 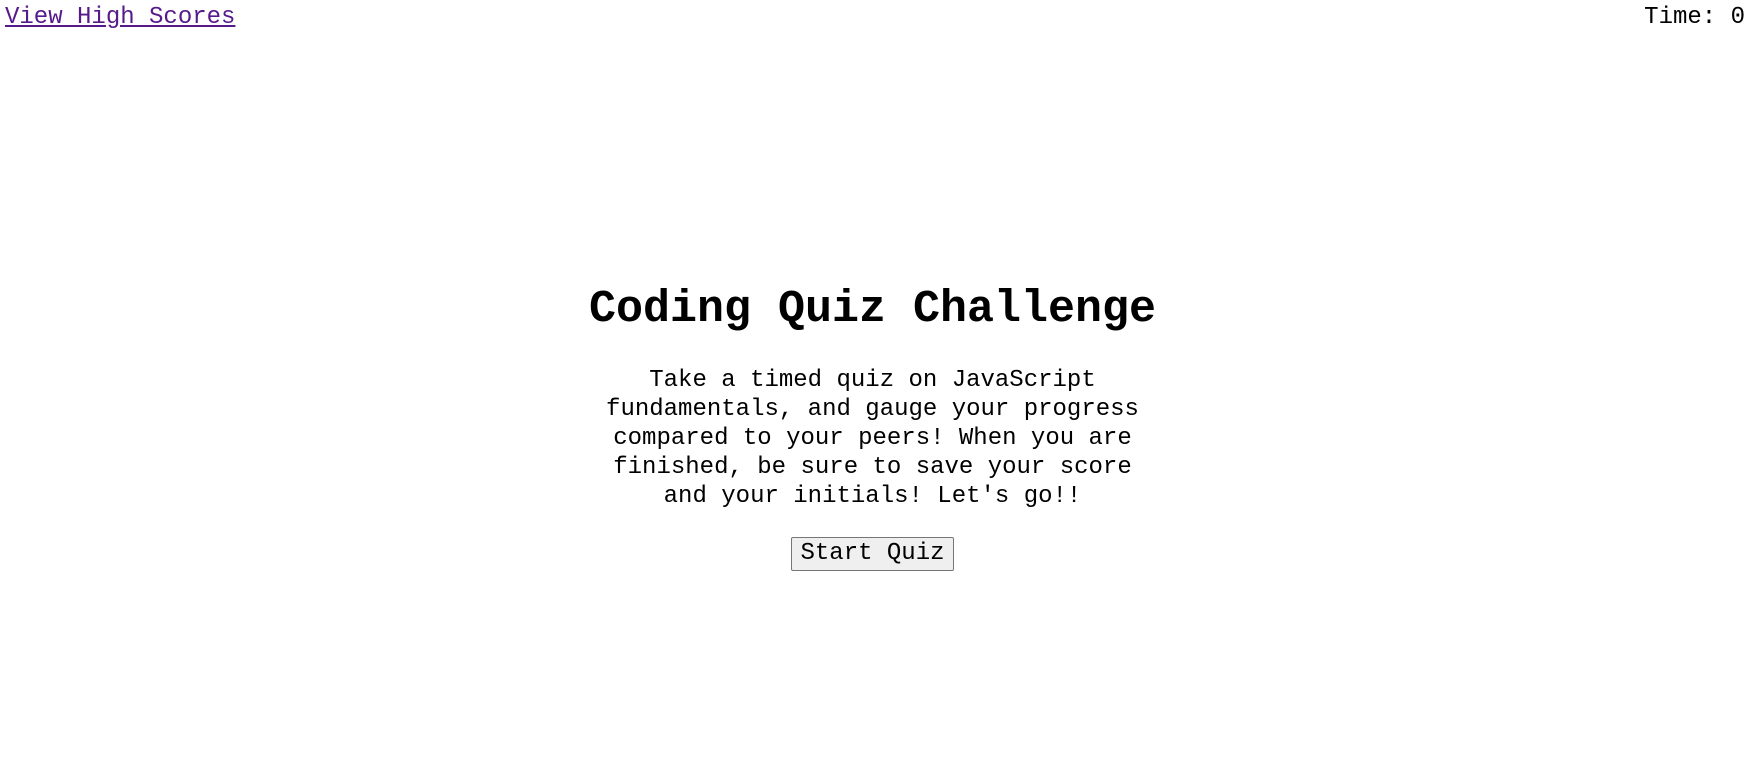 I want to click on page-title: Coding Quiz Challenge, so click(x=872, y=309).